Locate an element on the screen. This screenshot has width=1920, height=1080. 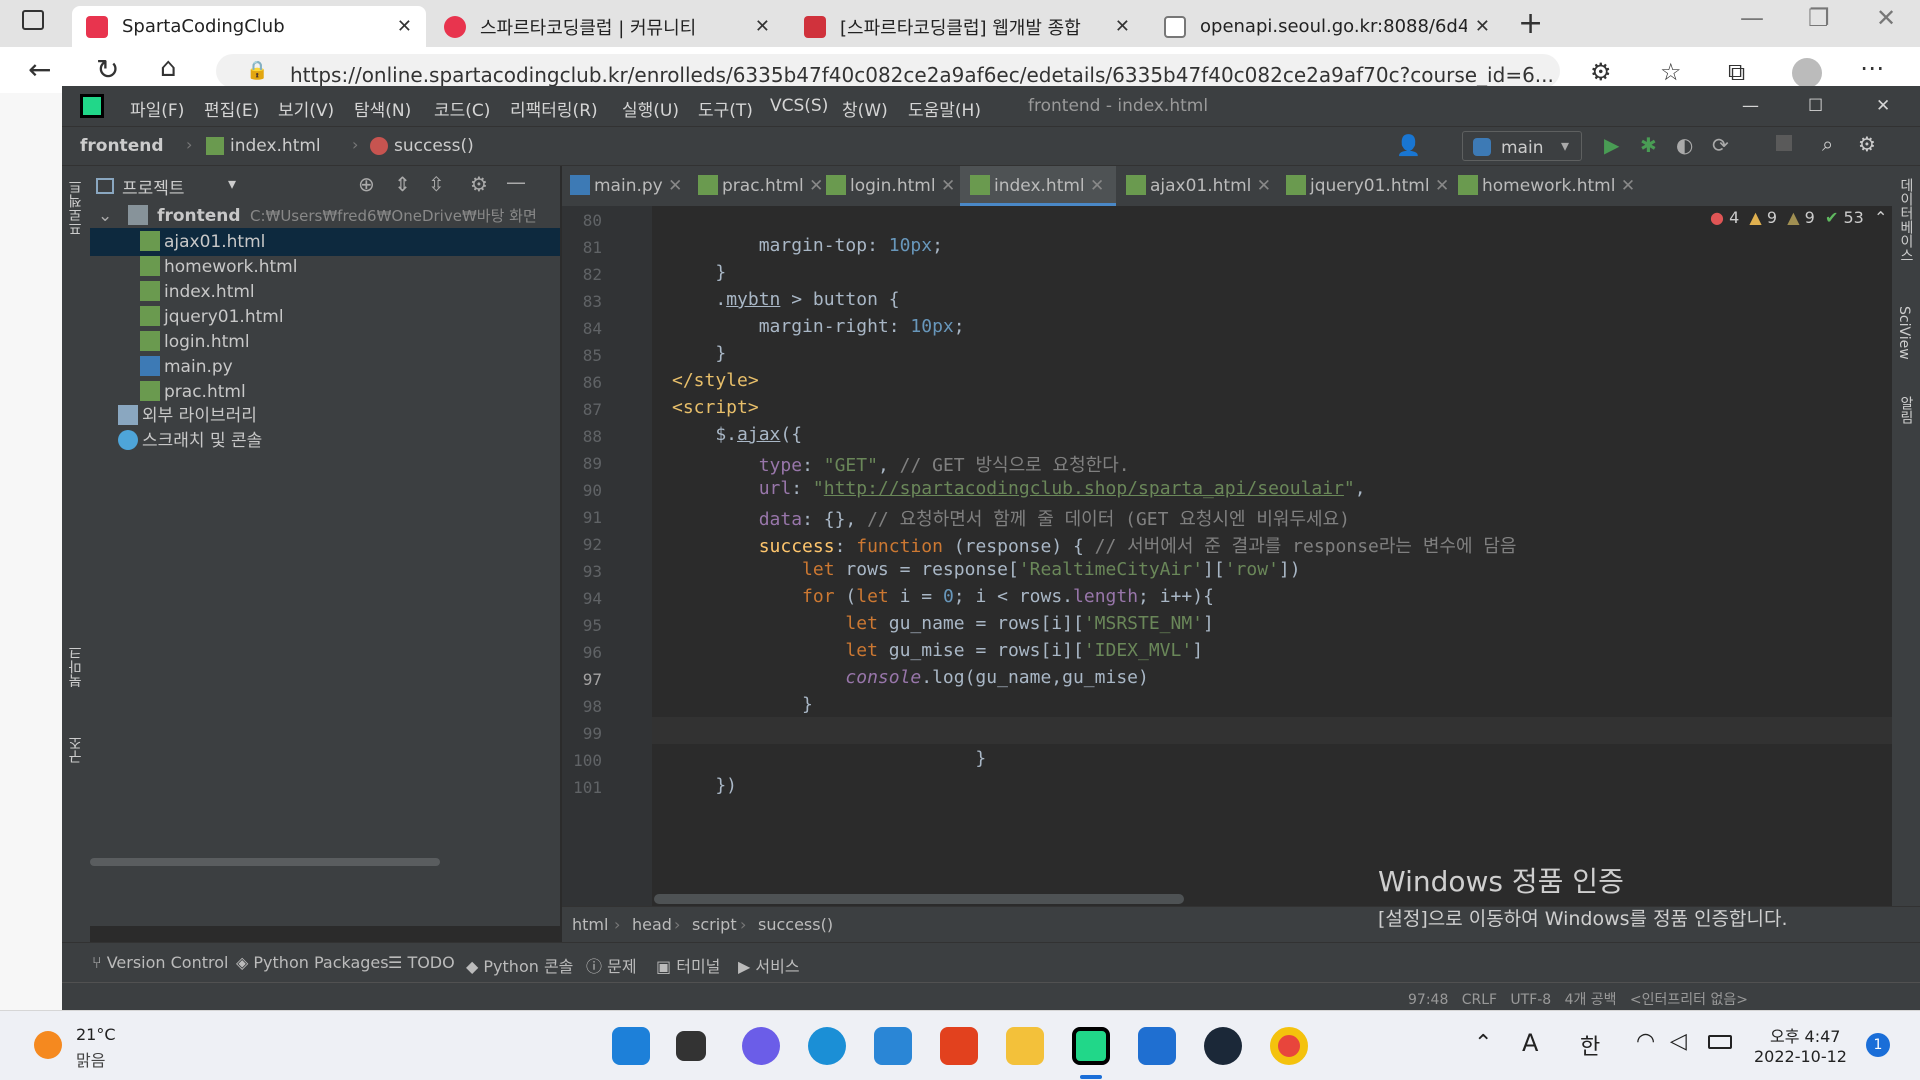
browser-tab: 스파르타코딩클럽 | 커뮤니티 ✕ is located at coordinates (607, 26).